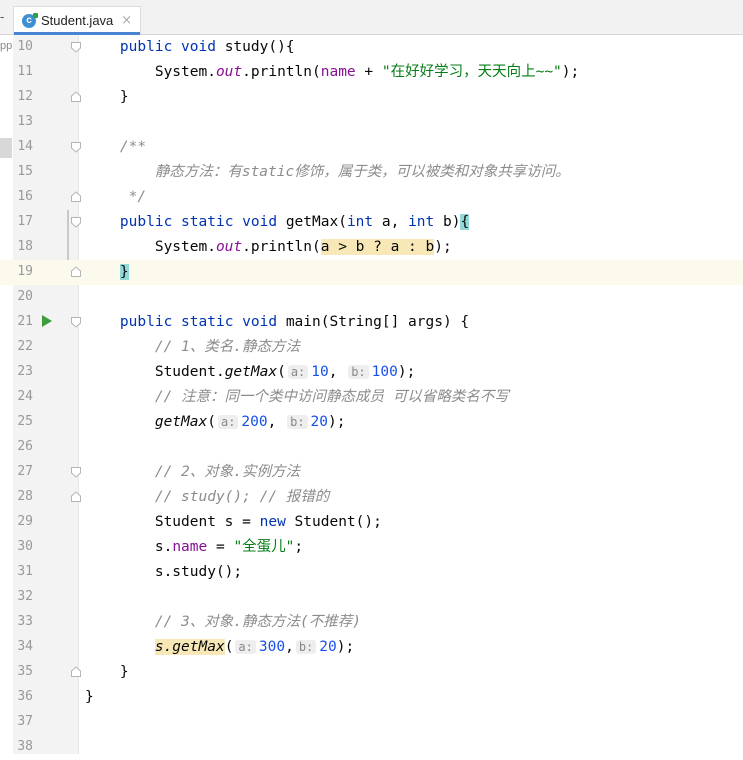  I want to click on code-token: a > b ? a : b, so click(377, 247).